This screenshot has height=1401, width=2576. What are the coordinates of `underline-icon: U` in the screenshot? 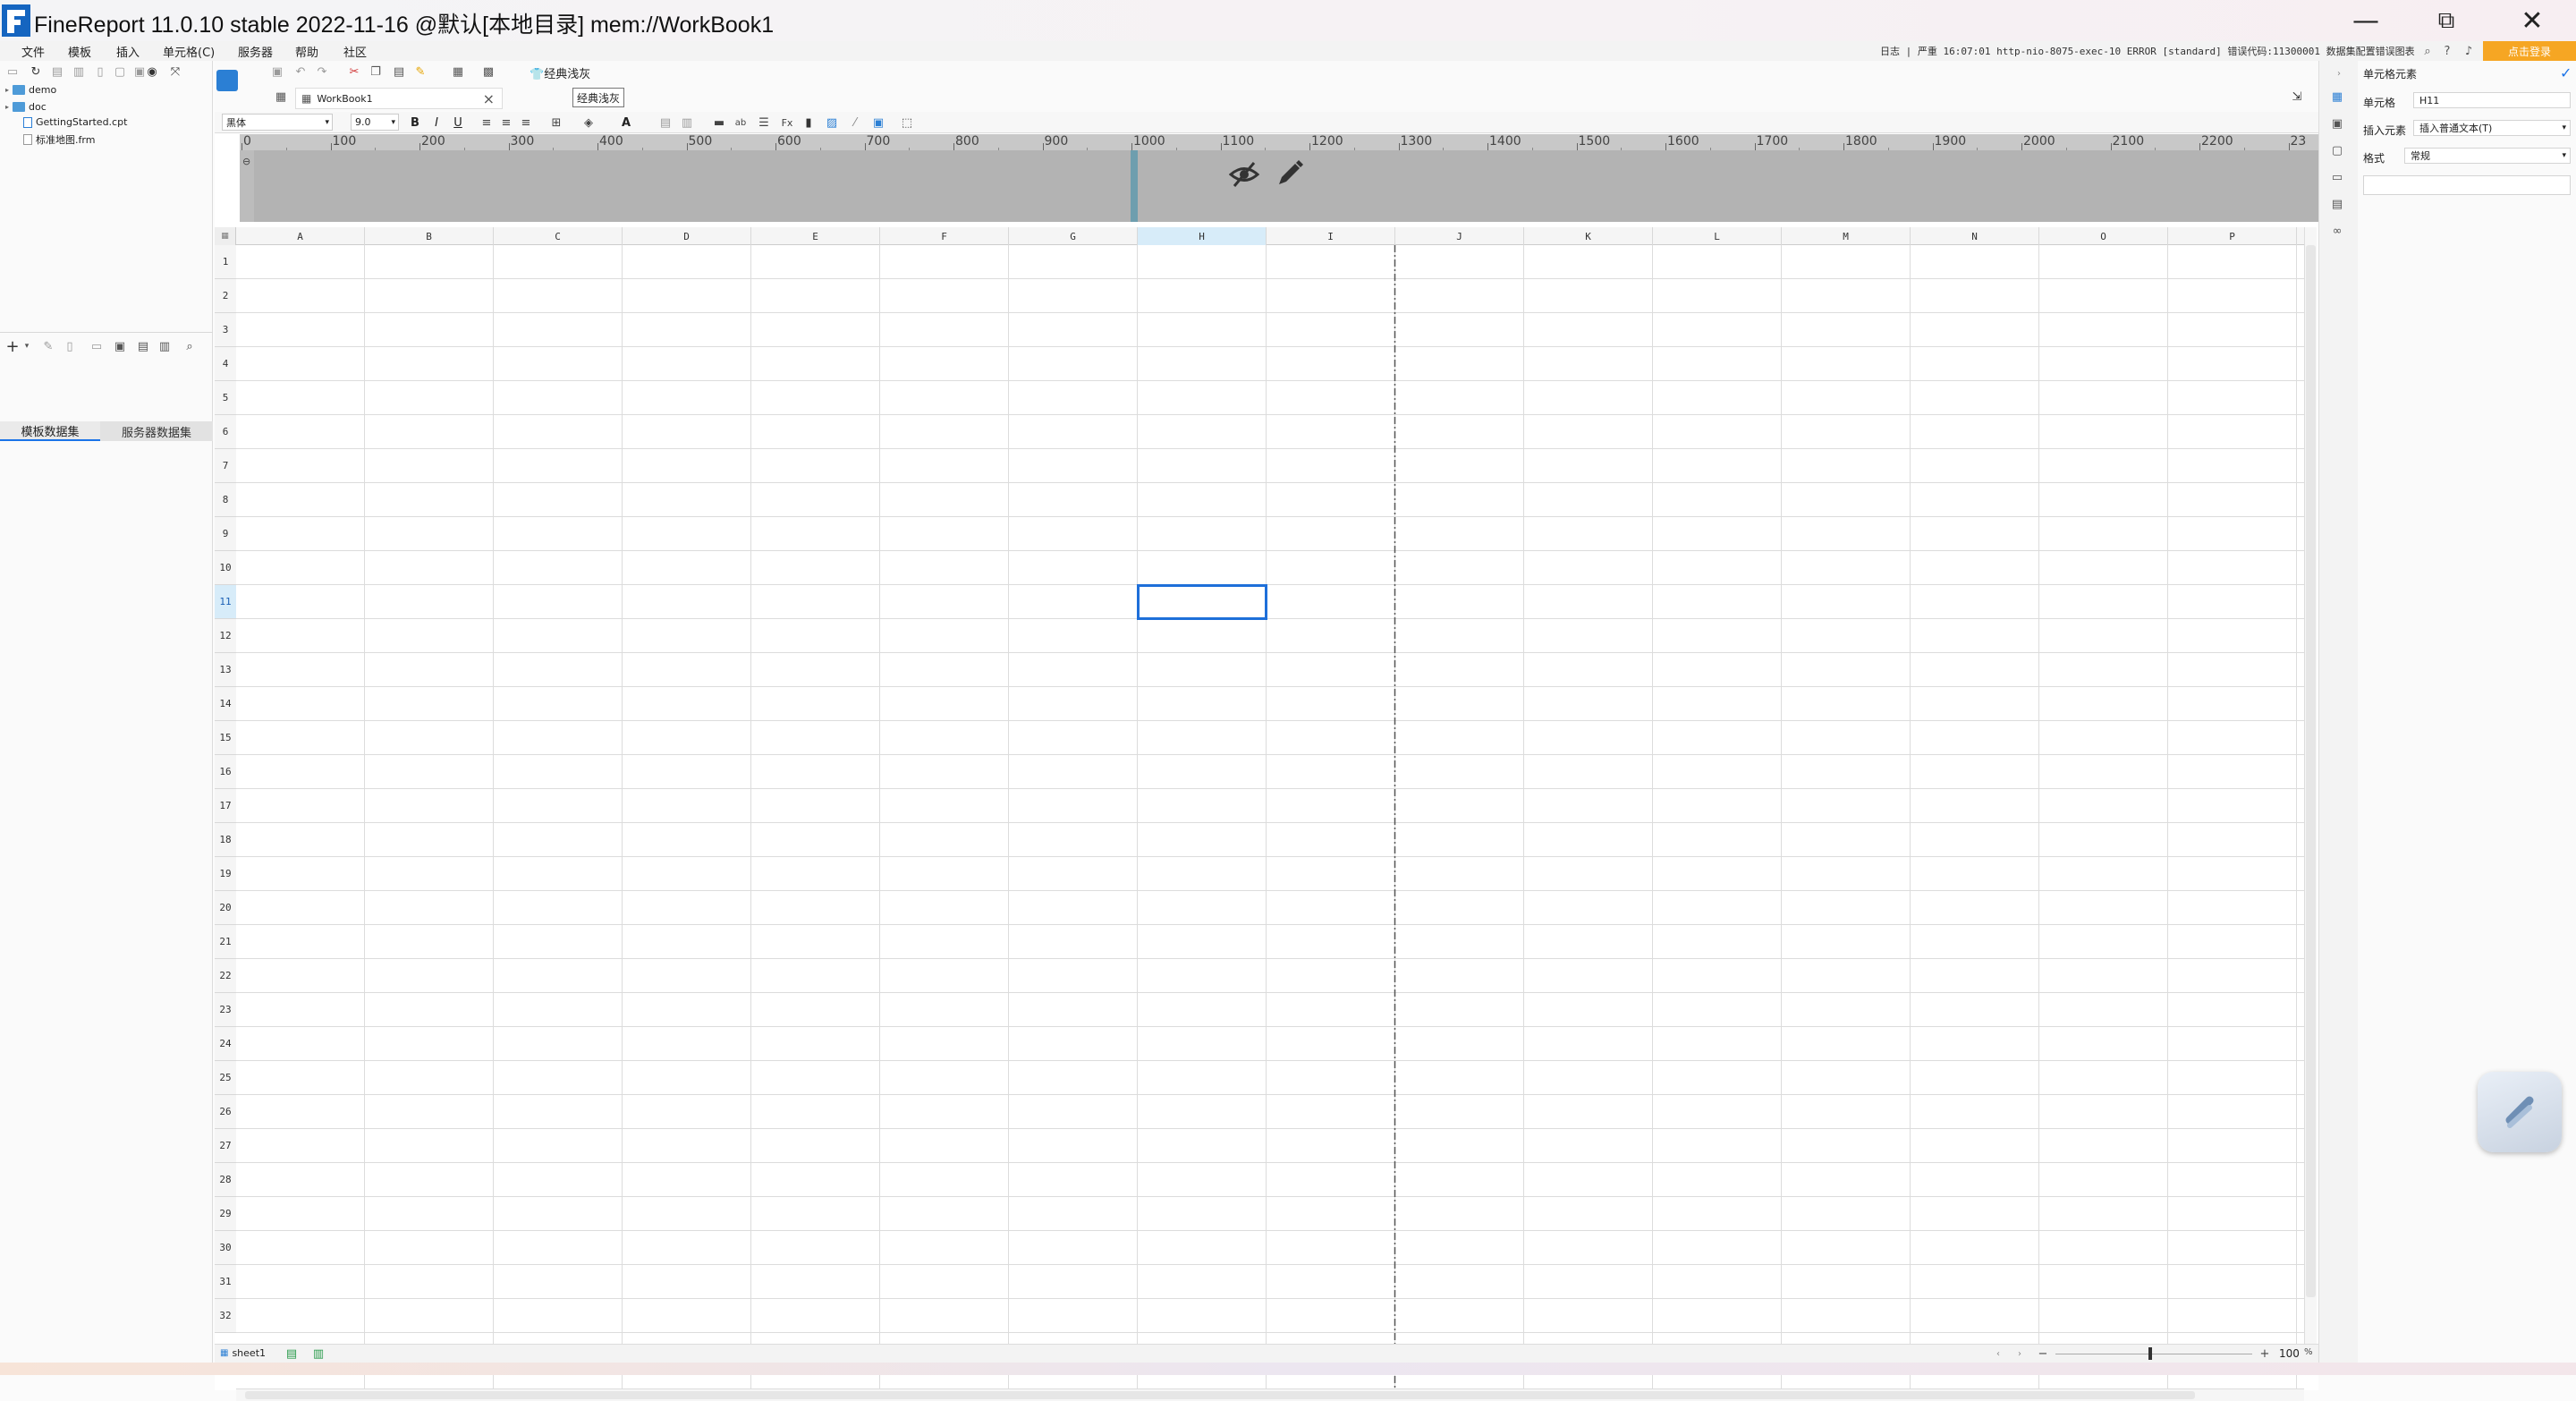 It's located at (458, 122).